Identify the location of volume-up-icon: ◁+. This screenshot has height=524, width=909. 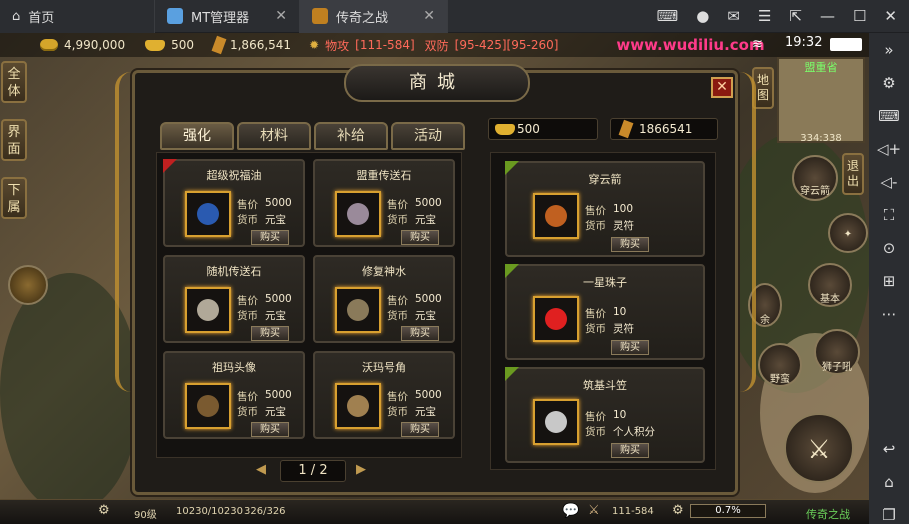
(889, 149).